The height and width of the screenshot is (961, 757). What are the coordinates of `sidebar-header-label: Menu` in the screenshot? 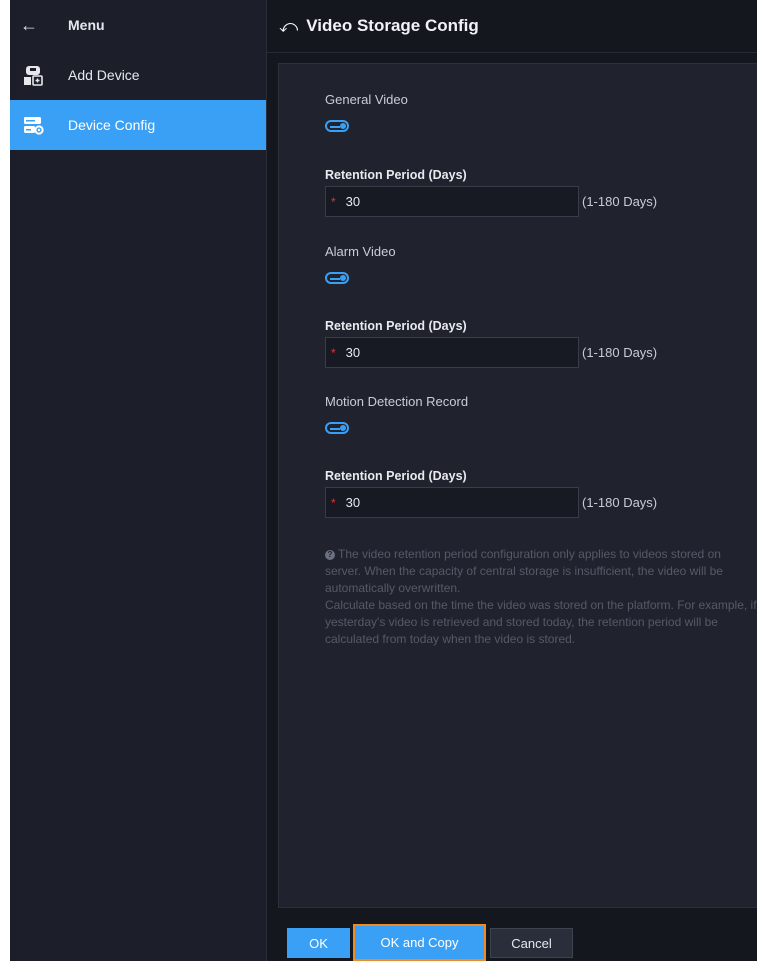 It's located at (86, 25).